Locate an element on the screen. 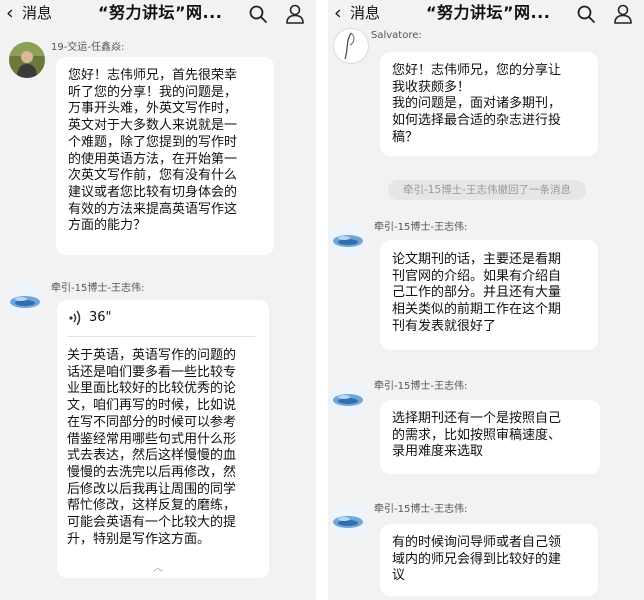 This screenshot has height=600, width=644. voice-duration: 36" is located at coordinates (100, 317).